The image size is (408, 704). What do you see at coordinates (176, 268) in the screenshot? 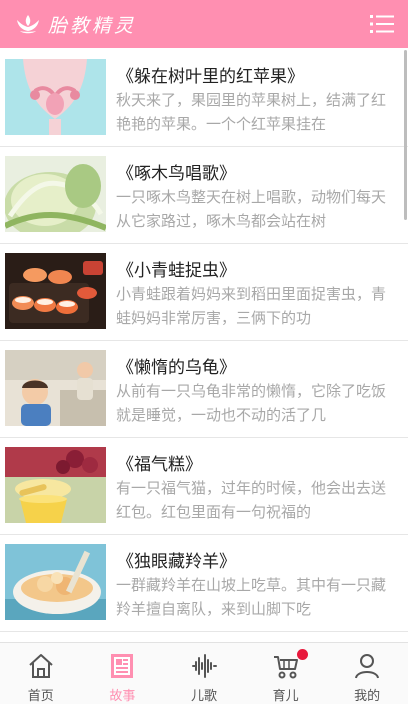
I see `story-title: 《小青蛙捉虫》` at bounding box center [176, 268].